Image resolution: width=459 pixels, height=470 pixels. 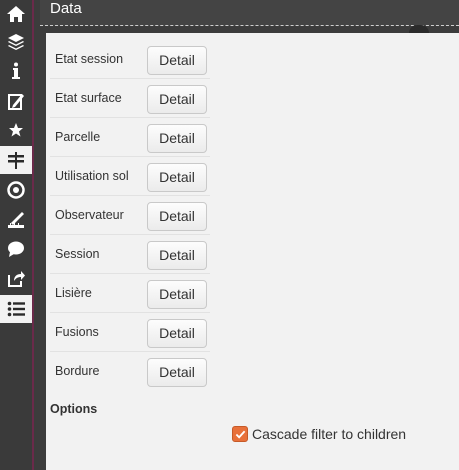 I want to click on map-fragment, so click(x=419, y=29).